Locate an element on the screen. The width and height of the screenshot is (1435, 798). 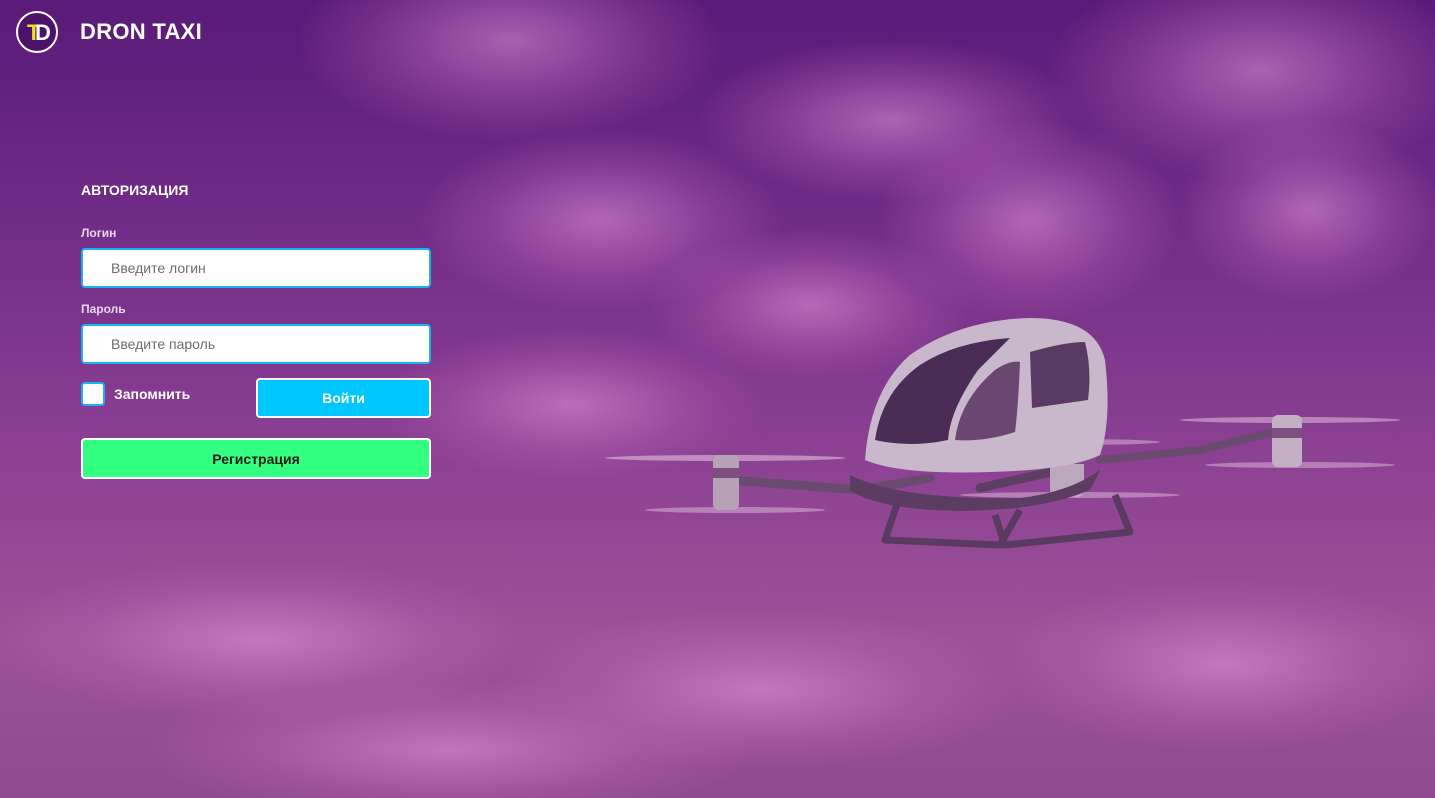
password-input is located at coordinates (256, 344).